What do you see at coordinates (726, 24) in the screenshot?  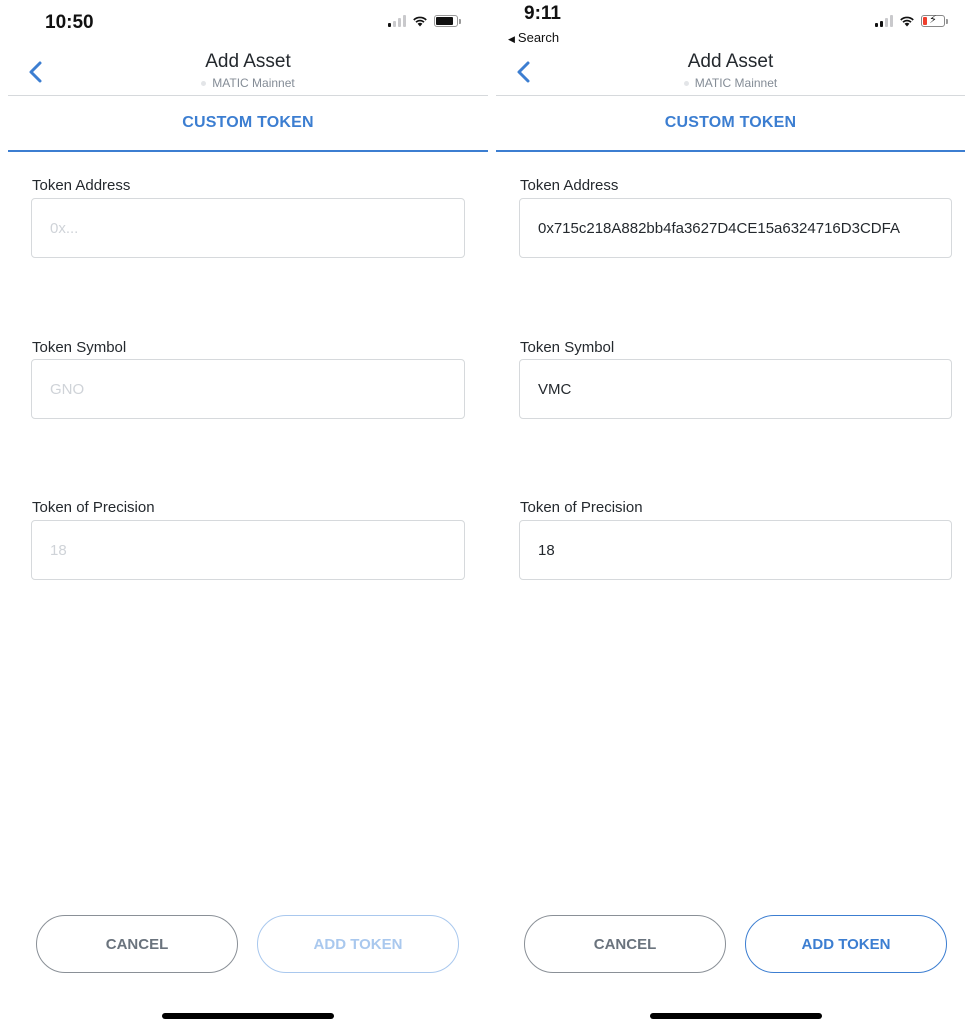 I see `status-bar: 9:11 ◀ Search ⚡` at bounding box center [726, 24].